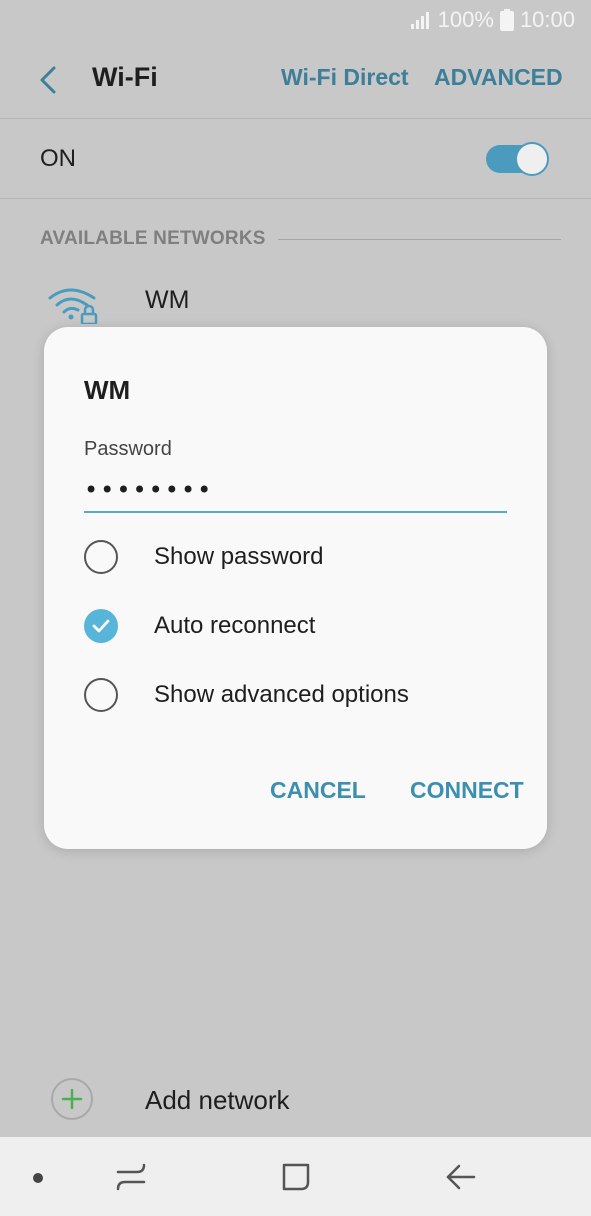  Describe the element at coordinates (547, 19) in the screenshot. I see `clock: 10:00` at that location.